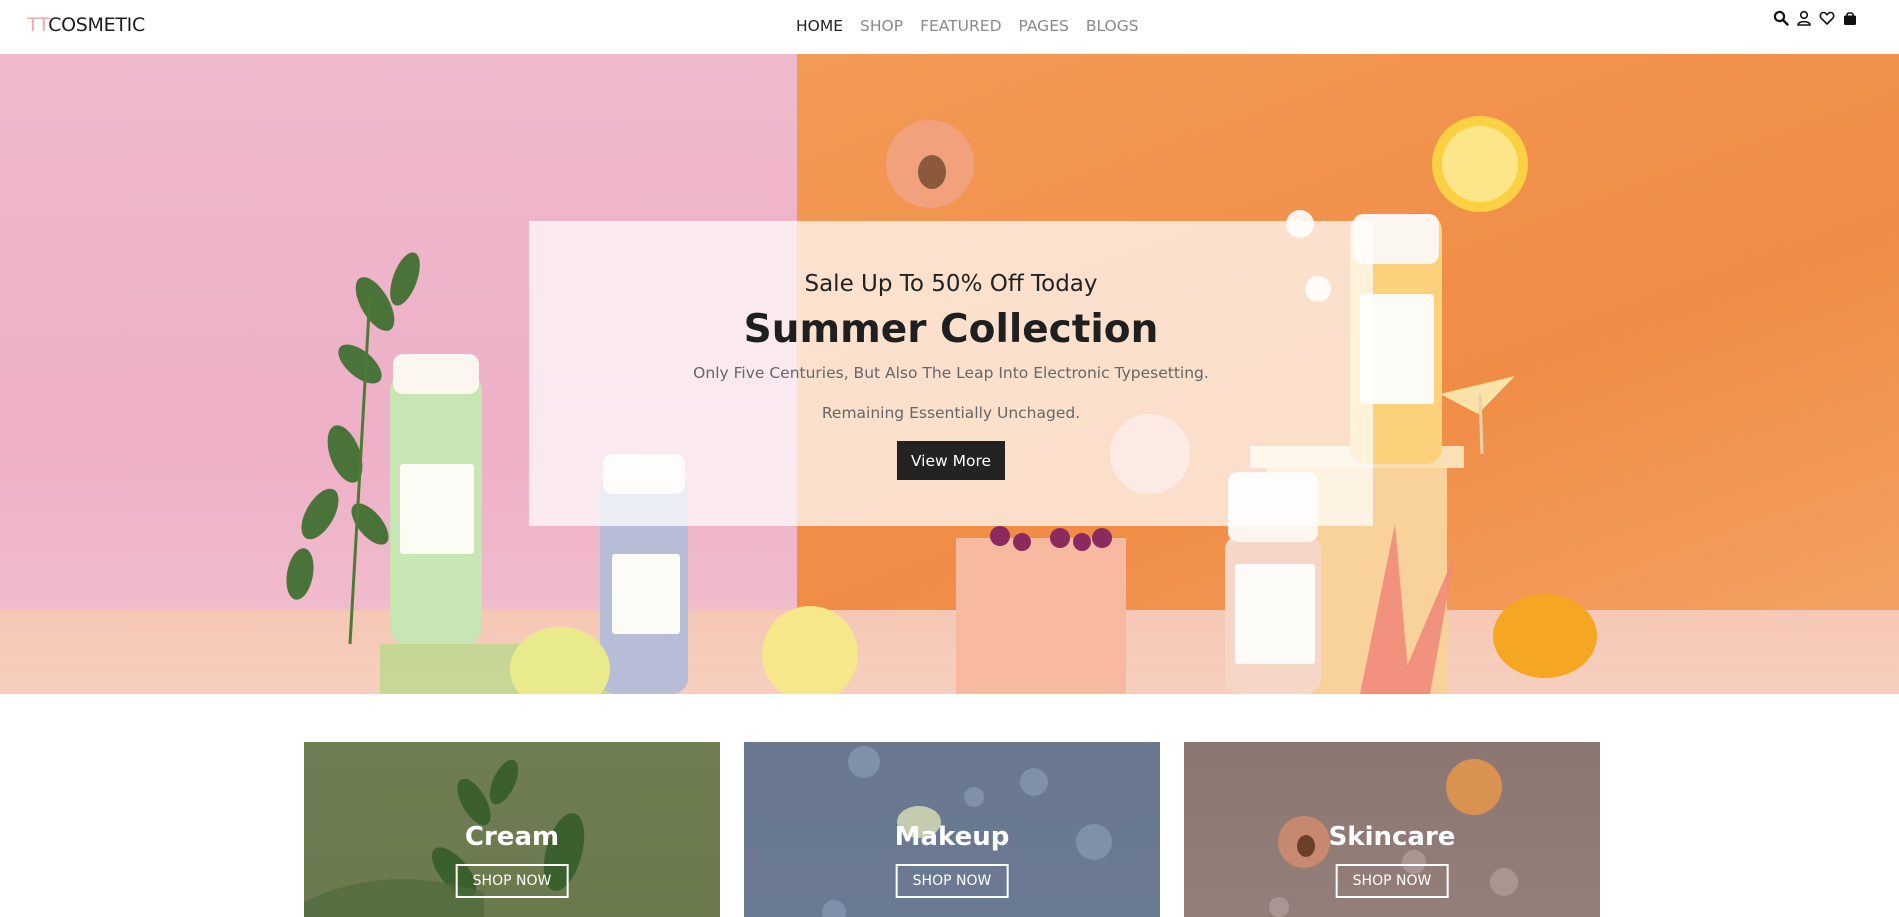 Image resolution: width=1899 pixels, height=917 pixels. I want to click on nav-shop: SHOP, so click(881, 26).